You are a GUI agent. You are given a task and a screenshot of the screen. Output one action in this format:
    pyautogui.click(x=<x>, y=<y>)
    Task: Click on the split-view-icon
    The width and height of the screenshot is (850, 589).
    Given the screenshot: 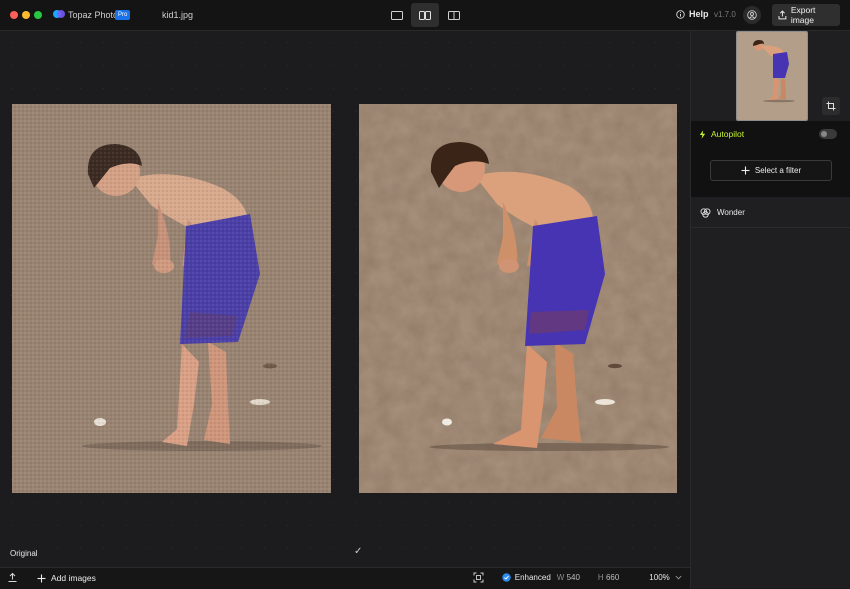 What is the action you would take?
    pyautogui.click(x=454, y=15)
    